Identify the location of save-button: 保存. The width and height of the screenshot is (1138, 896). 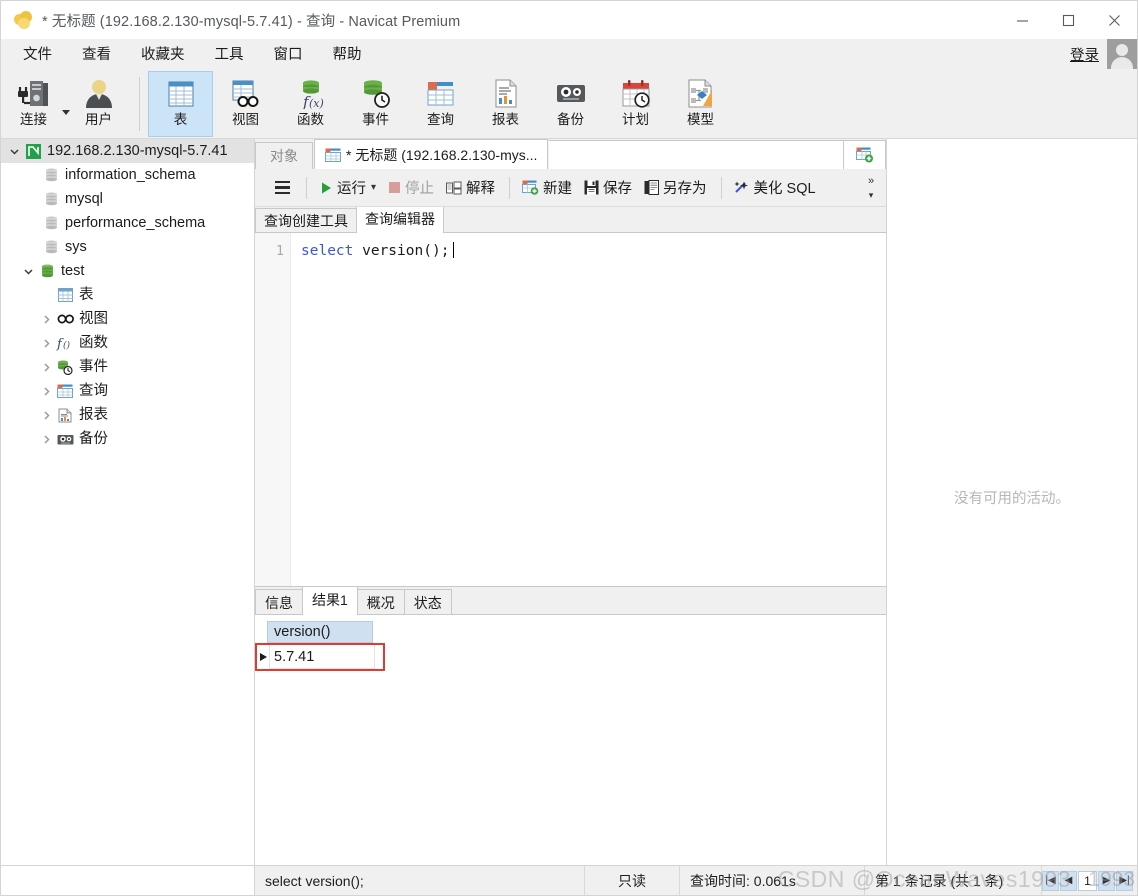
(608, 188).